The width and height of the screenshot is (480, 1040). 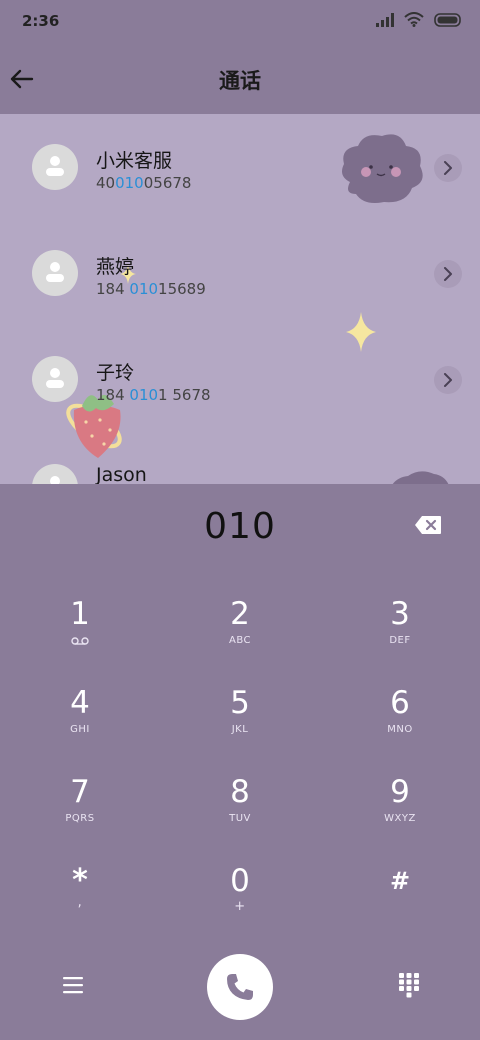 What do you see at coordinates (80, 723) in the screenshot?
I see `dial-key-4: 4 GHI` at bounding box center [80, 723].